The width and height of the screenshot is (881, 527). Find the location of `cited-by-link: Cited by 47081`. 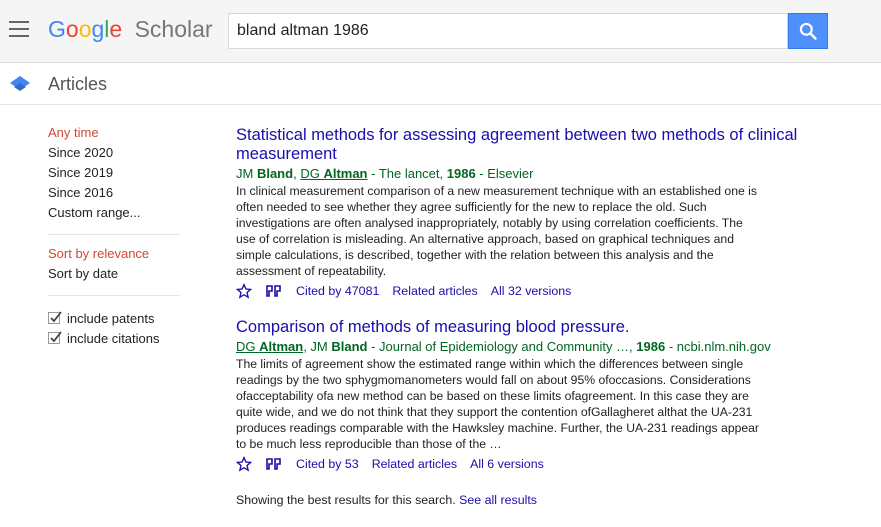

cited-by-link: Cited by 47081 is located at coordinates (337, 291).